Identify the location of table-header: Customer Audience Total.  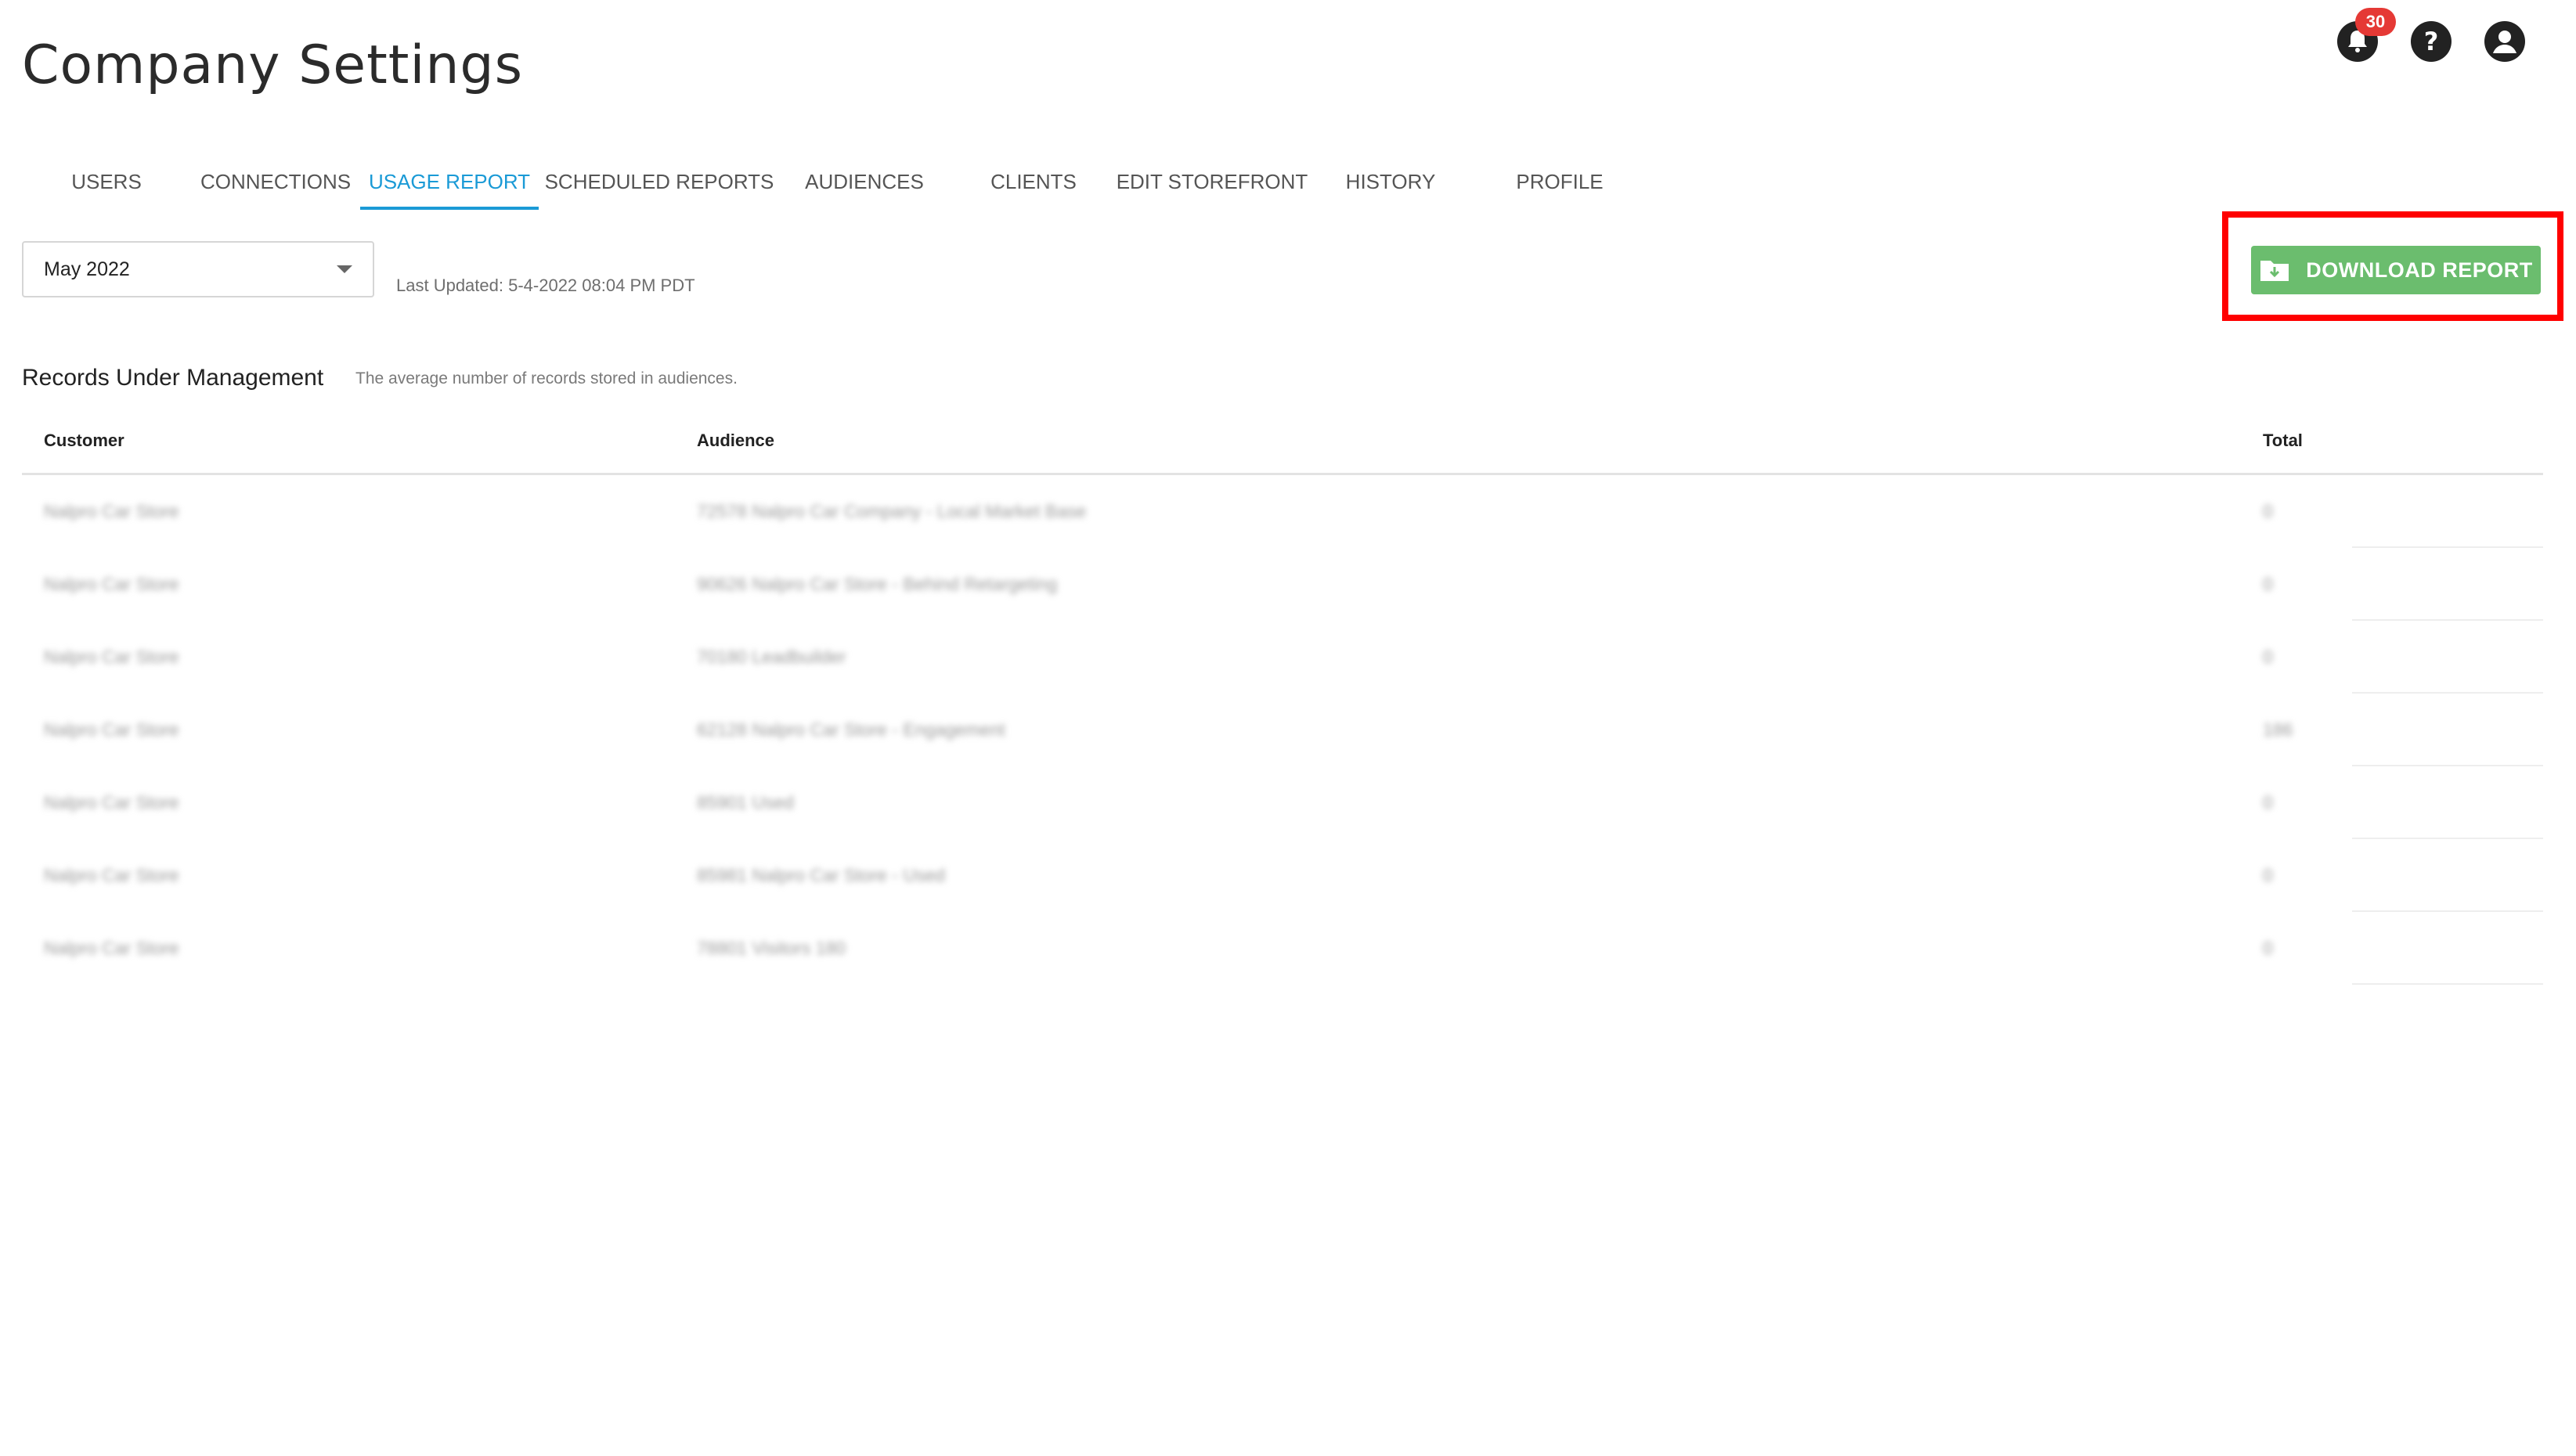
(1283, 442).